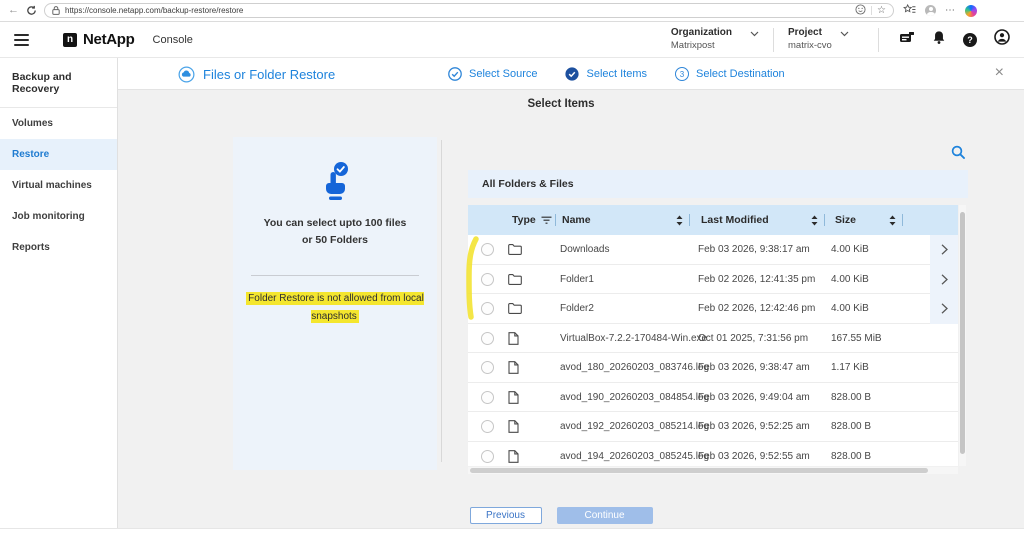 The image size is (1024, 535). I want to click on column-last-modified: Last Modified, so click(735, 220).